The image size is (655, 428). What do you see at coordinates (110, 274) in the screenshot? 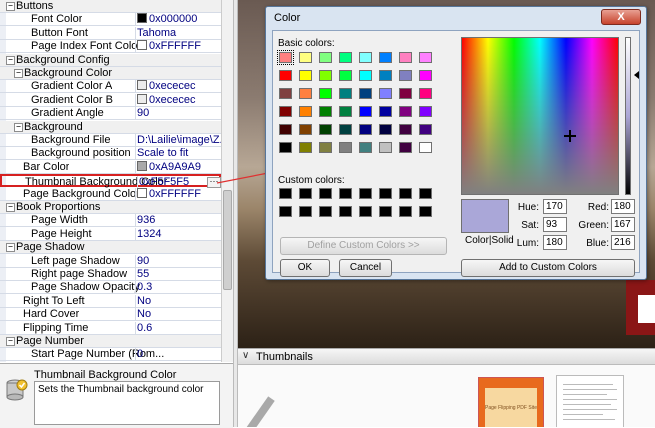
I see `grid-property-row: Right page Shadow 55` at bounding box center [110, 274].